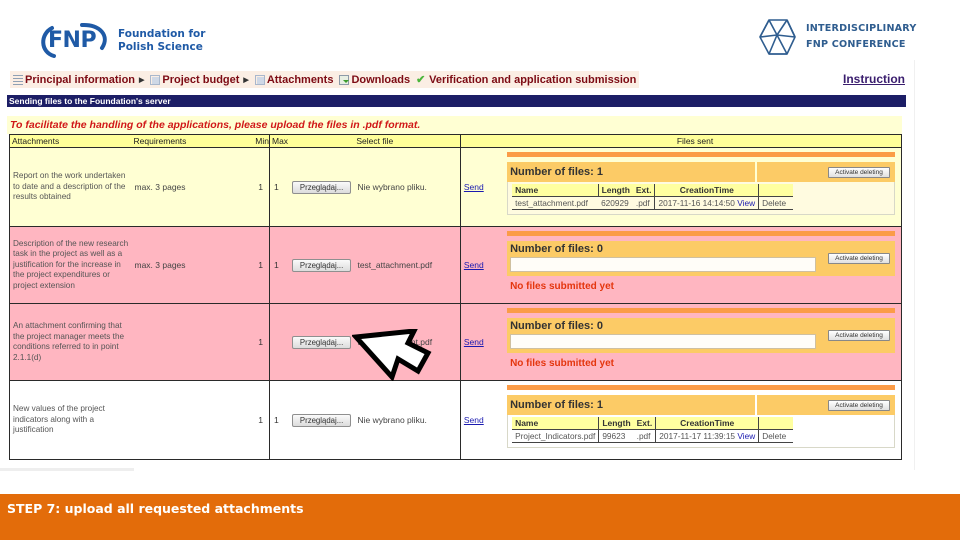 The width and height of the screenshot is (960, 540). Describe the element at coordinates (374, 265) in the screenshot. I see `file-select-cell: Przeglądaj... test_attachment.pdf` at that location.